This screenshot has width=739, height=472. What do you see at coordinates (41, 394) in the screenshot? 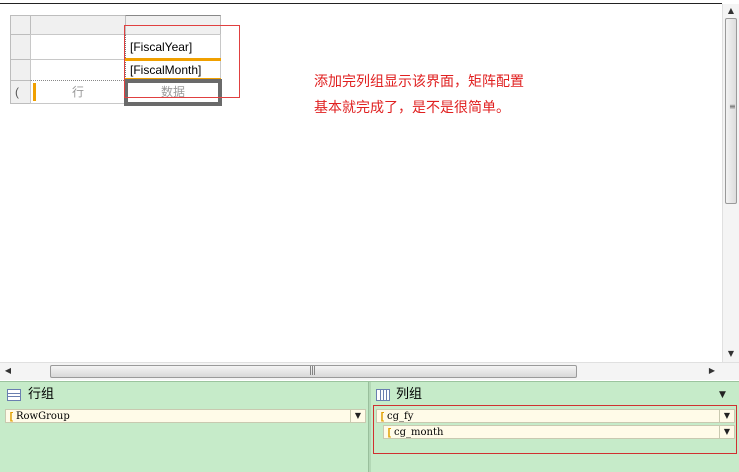
I see `row-groups-title: 行组` at bounding box center [41, 394].